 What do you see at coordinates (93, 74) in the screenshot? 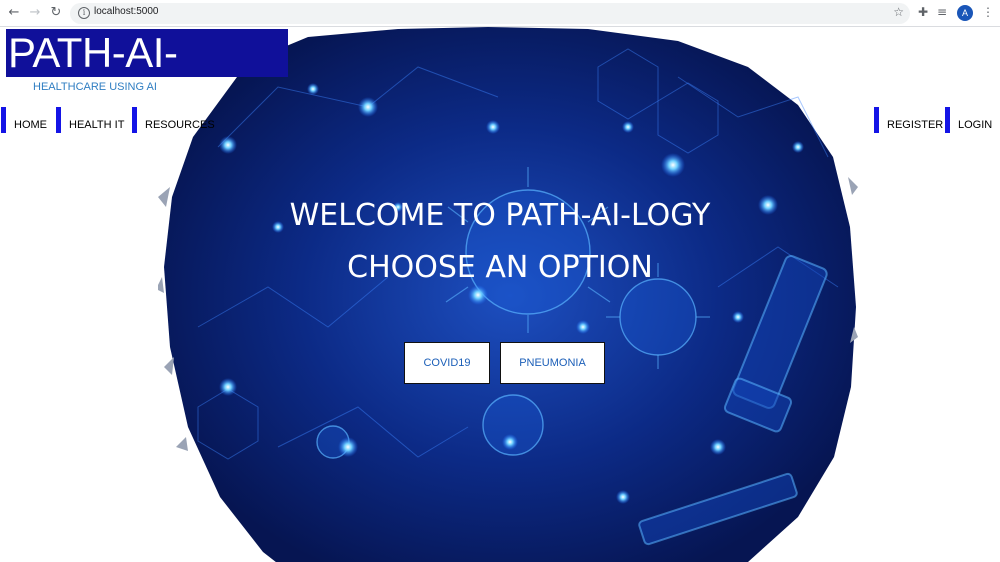
I see `logo-text: PATH-AI-LOGY` at bounding box center [93, 74].